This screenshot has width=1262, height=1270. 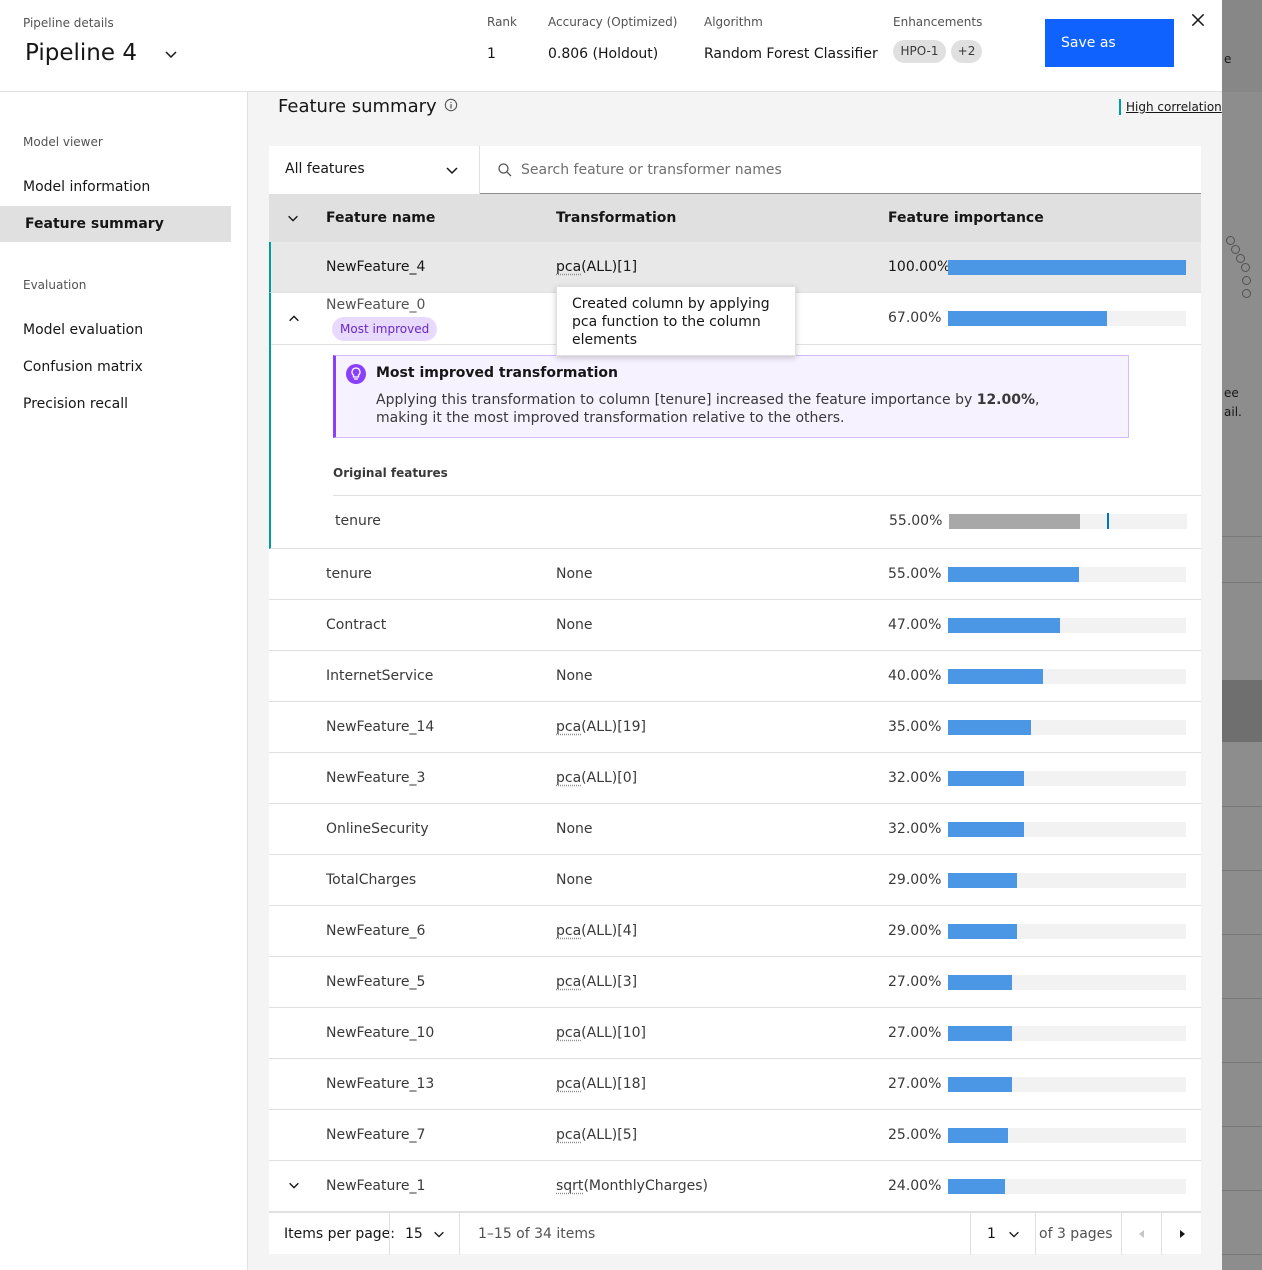 What do you see at coordinates (916, 521) in the screenshot?
I see `original-importance-value: 55.00%` at bounding box center [916, 521].